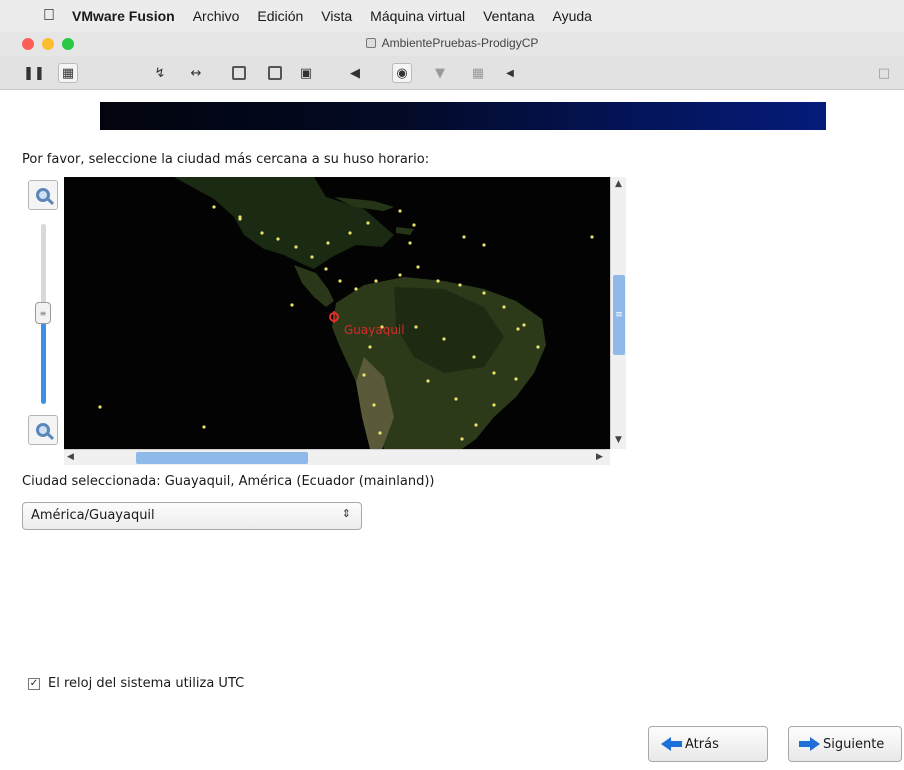  What do you see at coordinates (192, 516) in the screenshot?
I see `timezone-select: América/Guayaquil ⇕` at bounding box center [192, 516].